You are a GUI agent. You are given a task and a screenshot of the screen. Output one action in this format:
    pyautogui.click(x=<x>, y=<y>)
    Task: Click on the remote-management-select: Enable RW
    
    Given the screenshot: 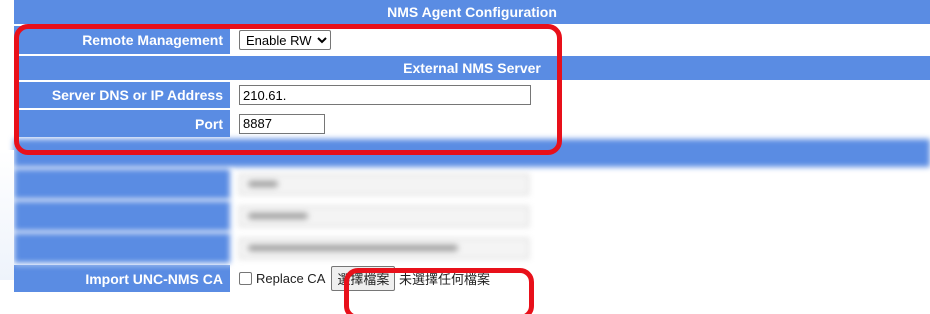 What is the action you would take?
    pyautogui.click(x=285, y=40)
    